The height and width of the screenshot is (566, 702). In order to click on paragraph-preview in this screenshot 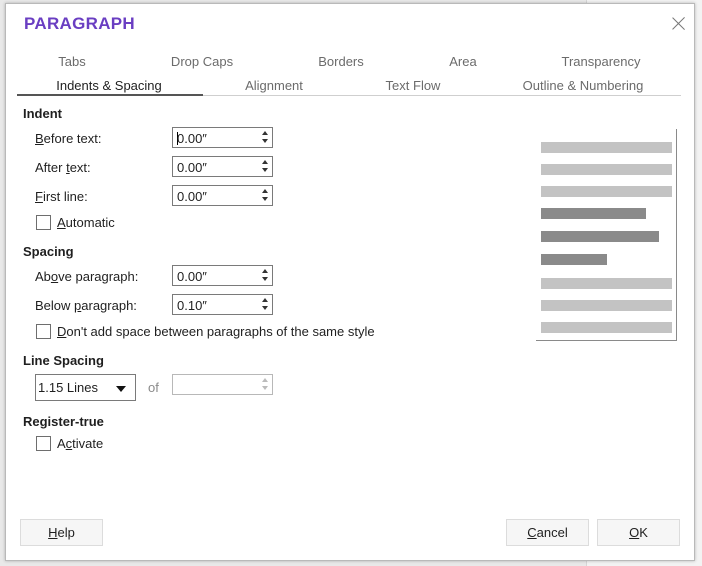, I will do `click(606, 235)`.